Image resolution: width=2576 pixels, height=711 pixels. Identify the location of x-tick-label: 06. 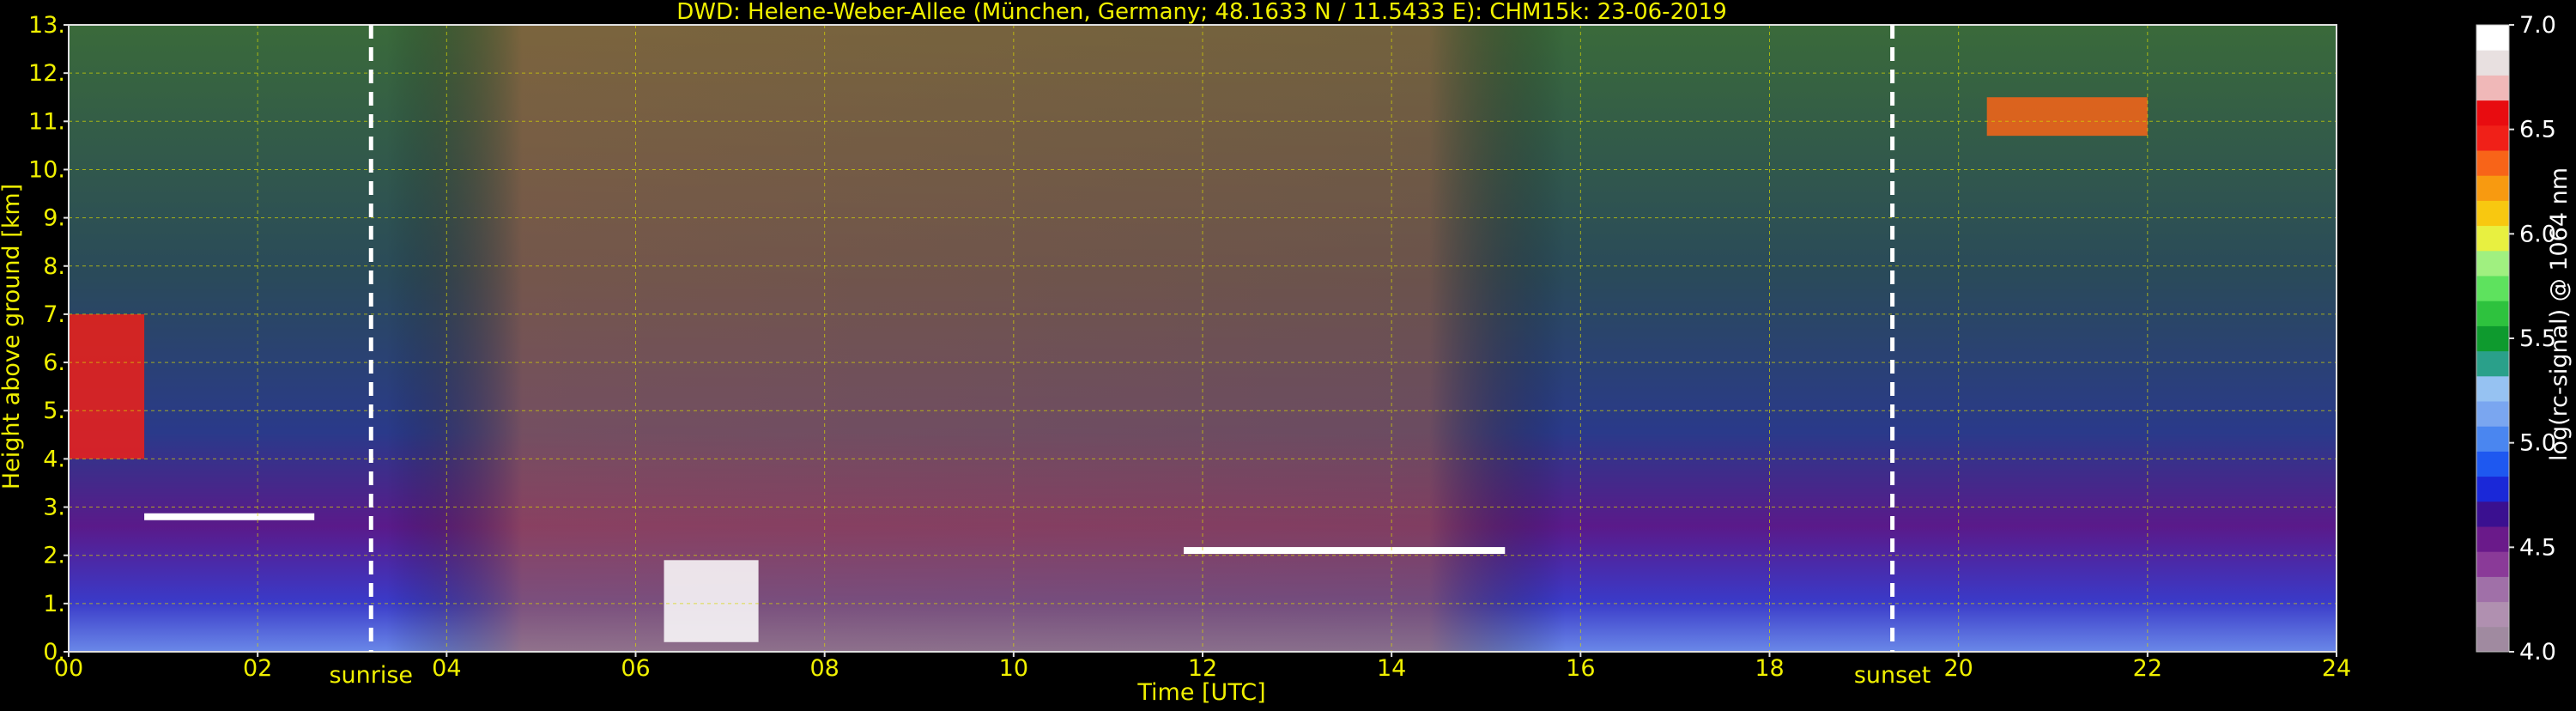
(635, 668).